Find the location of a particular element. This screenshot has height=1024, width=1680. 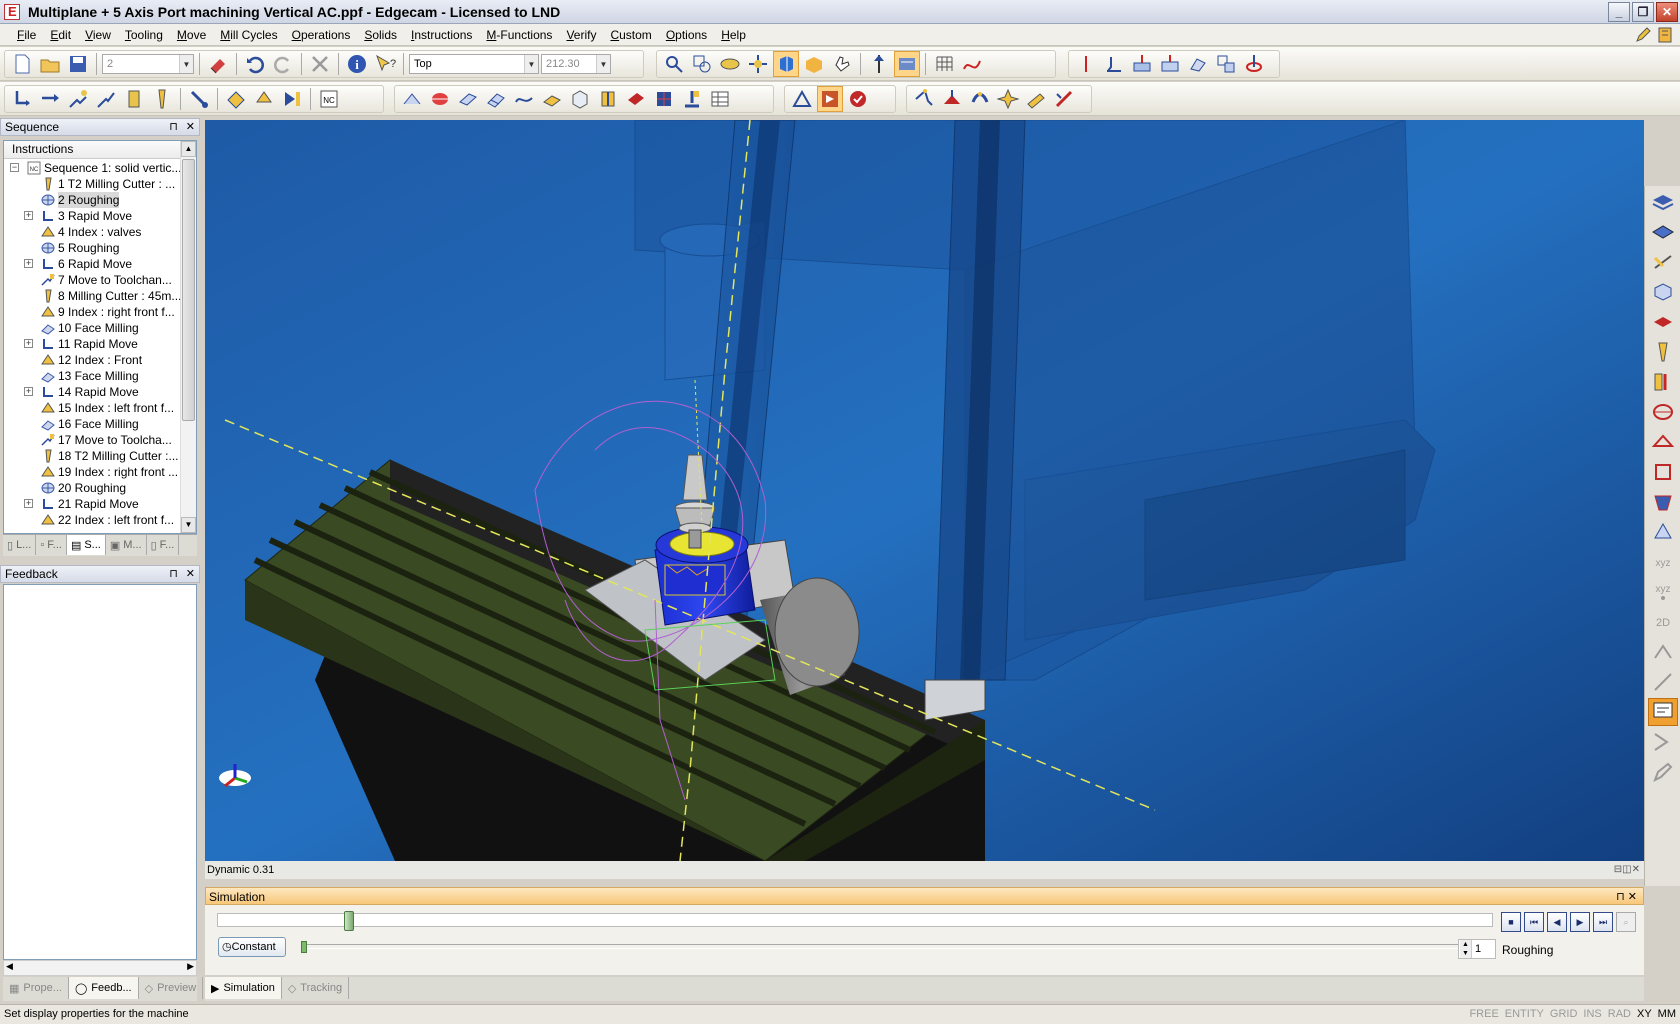

box-icon is located at coordinates (580, 99).